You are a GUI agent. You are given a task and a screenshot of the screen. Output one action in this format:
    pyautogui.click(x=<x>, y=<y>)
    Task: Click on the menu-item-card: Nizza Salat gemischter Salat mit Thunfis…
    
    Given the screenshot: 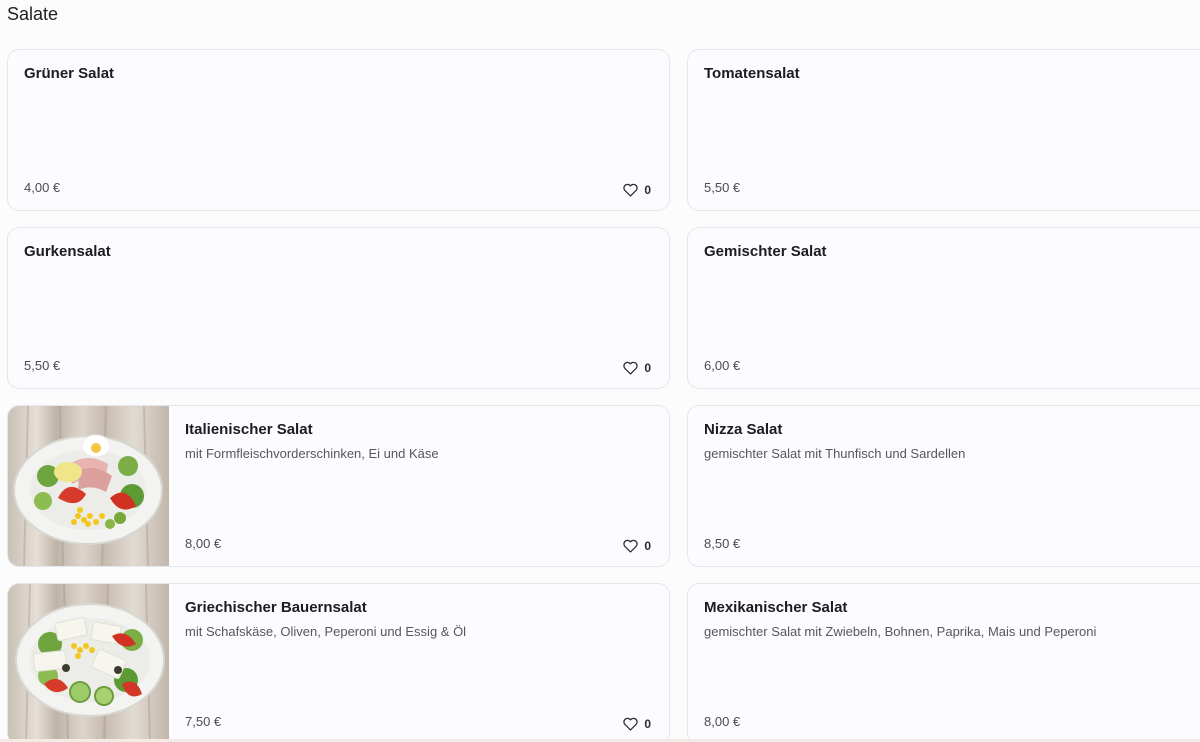 What is the action you would take?
    pyautogui.click(x=943, y=486)
    